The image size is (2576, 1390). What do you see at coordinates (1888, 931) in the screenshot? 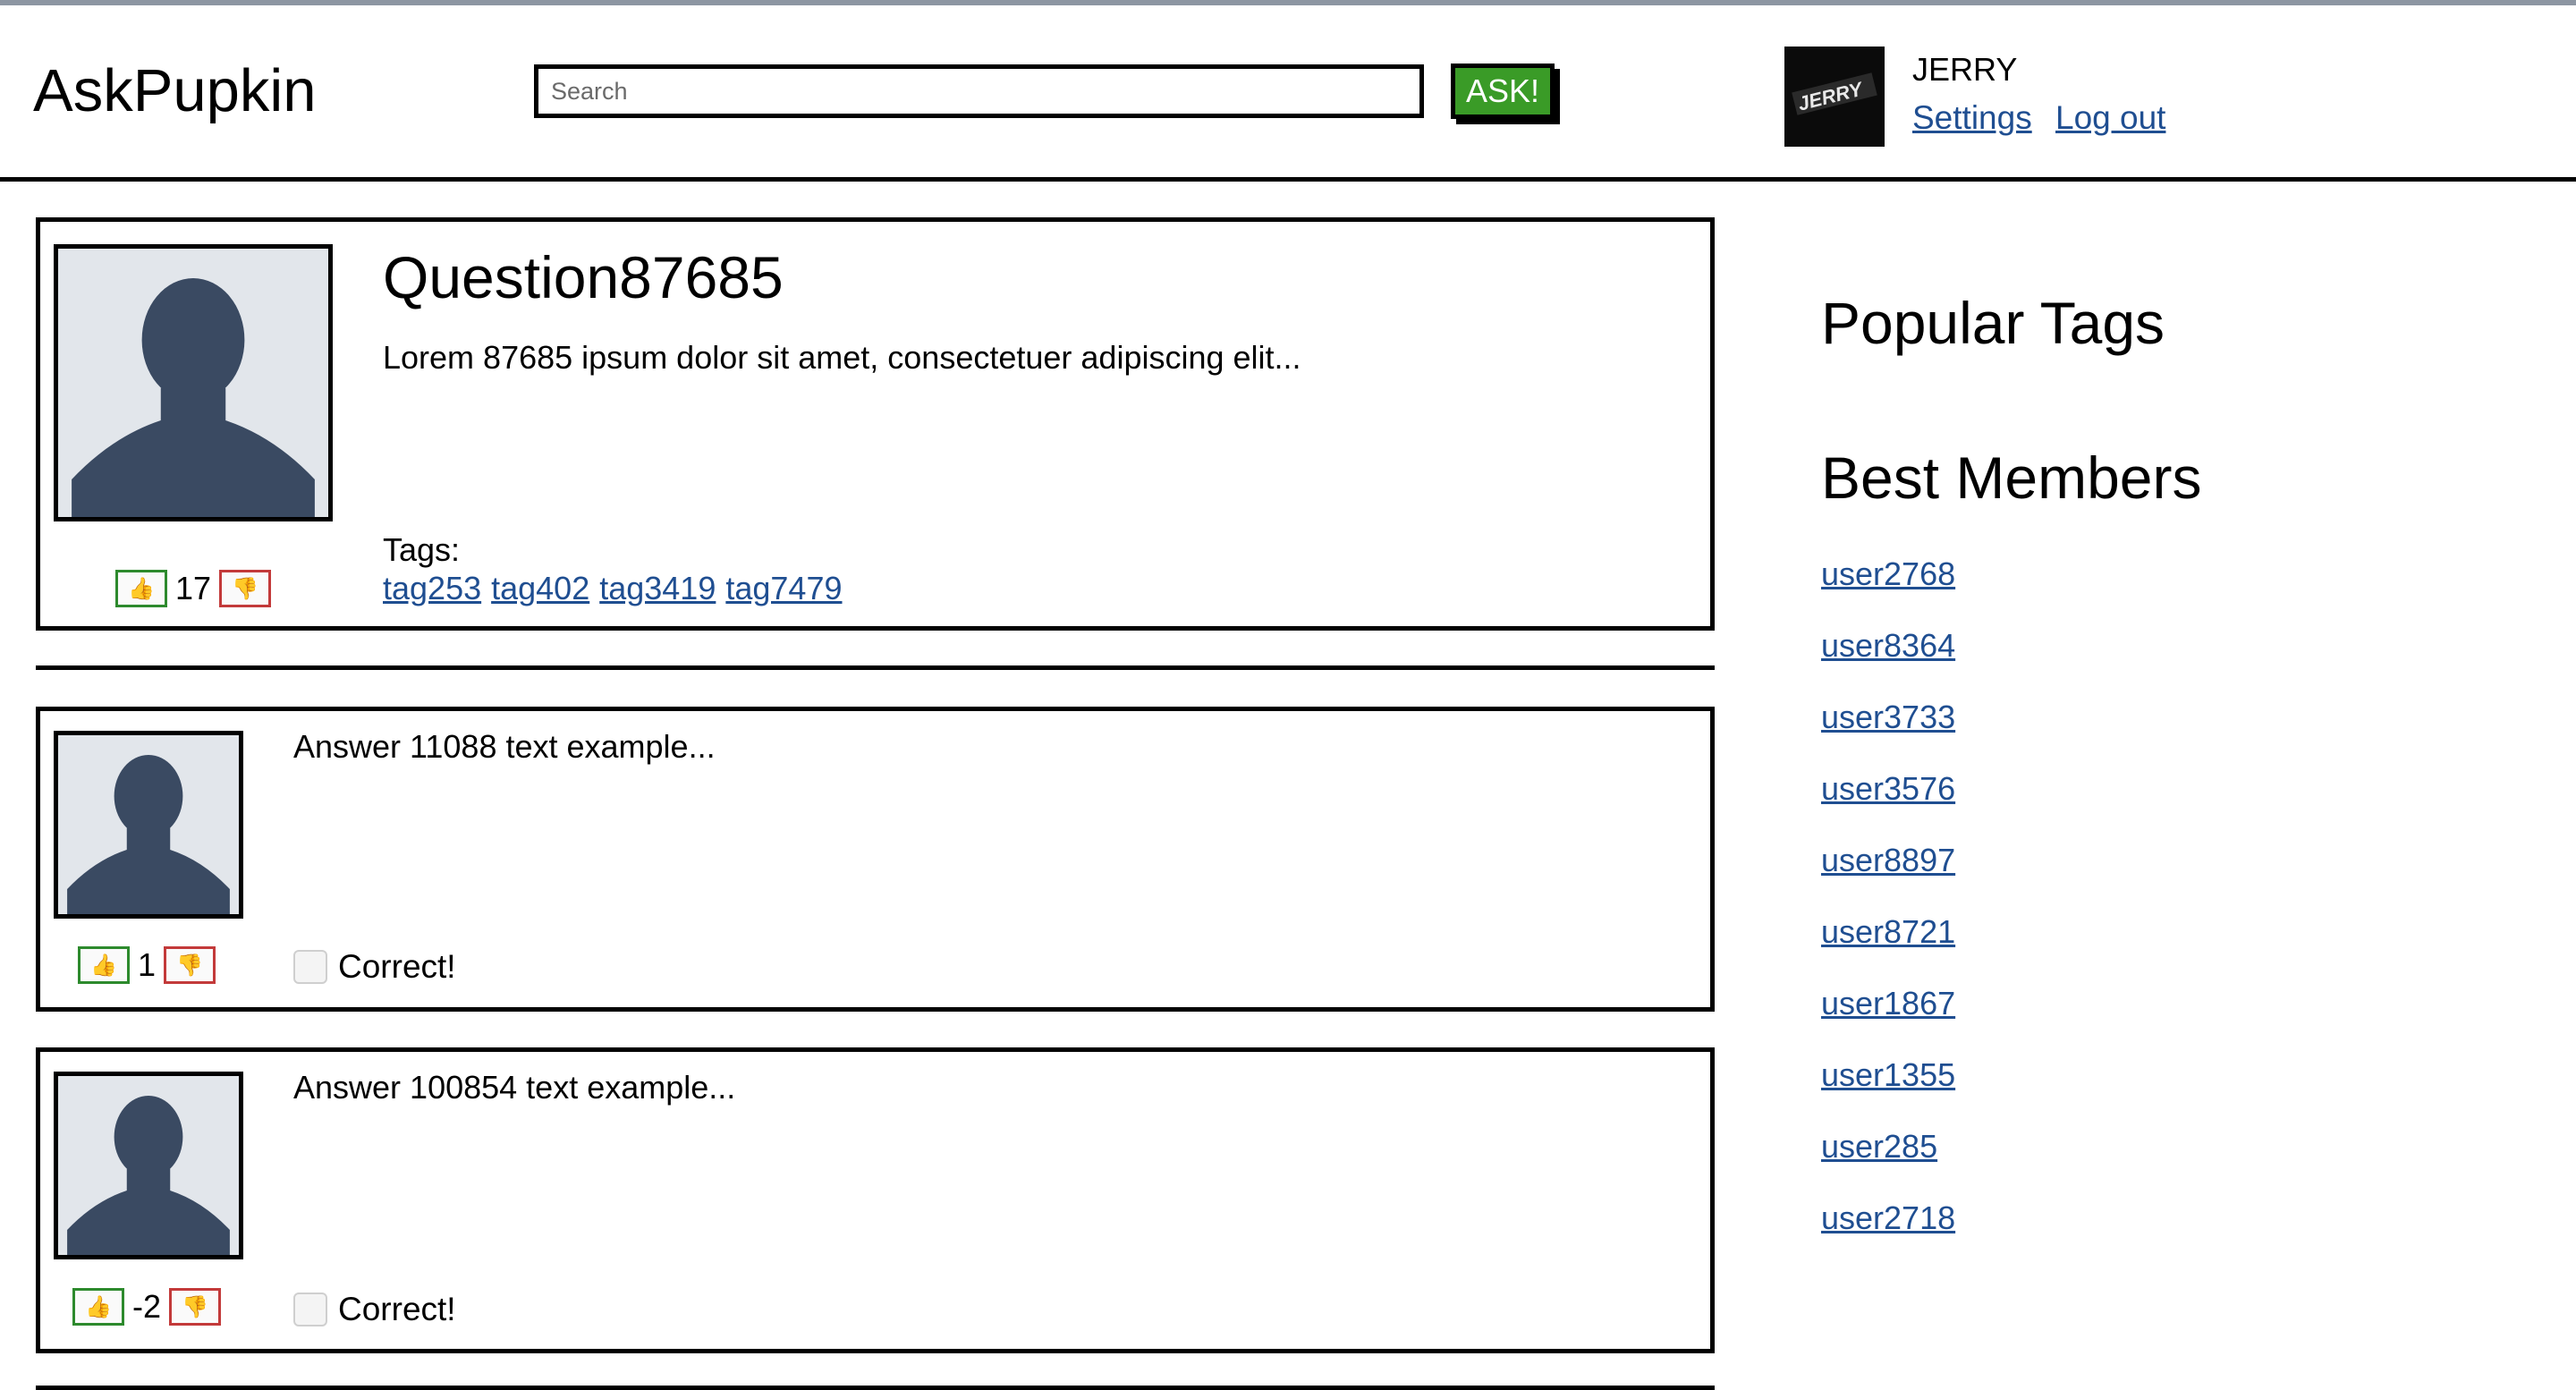
I see `member-link: user8721` at bounding box center [1888, 931].